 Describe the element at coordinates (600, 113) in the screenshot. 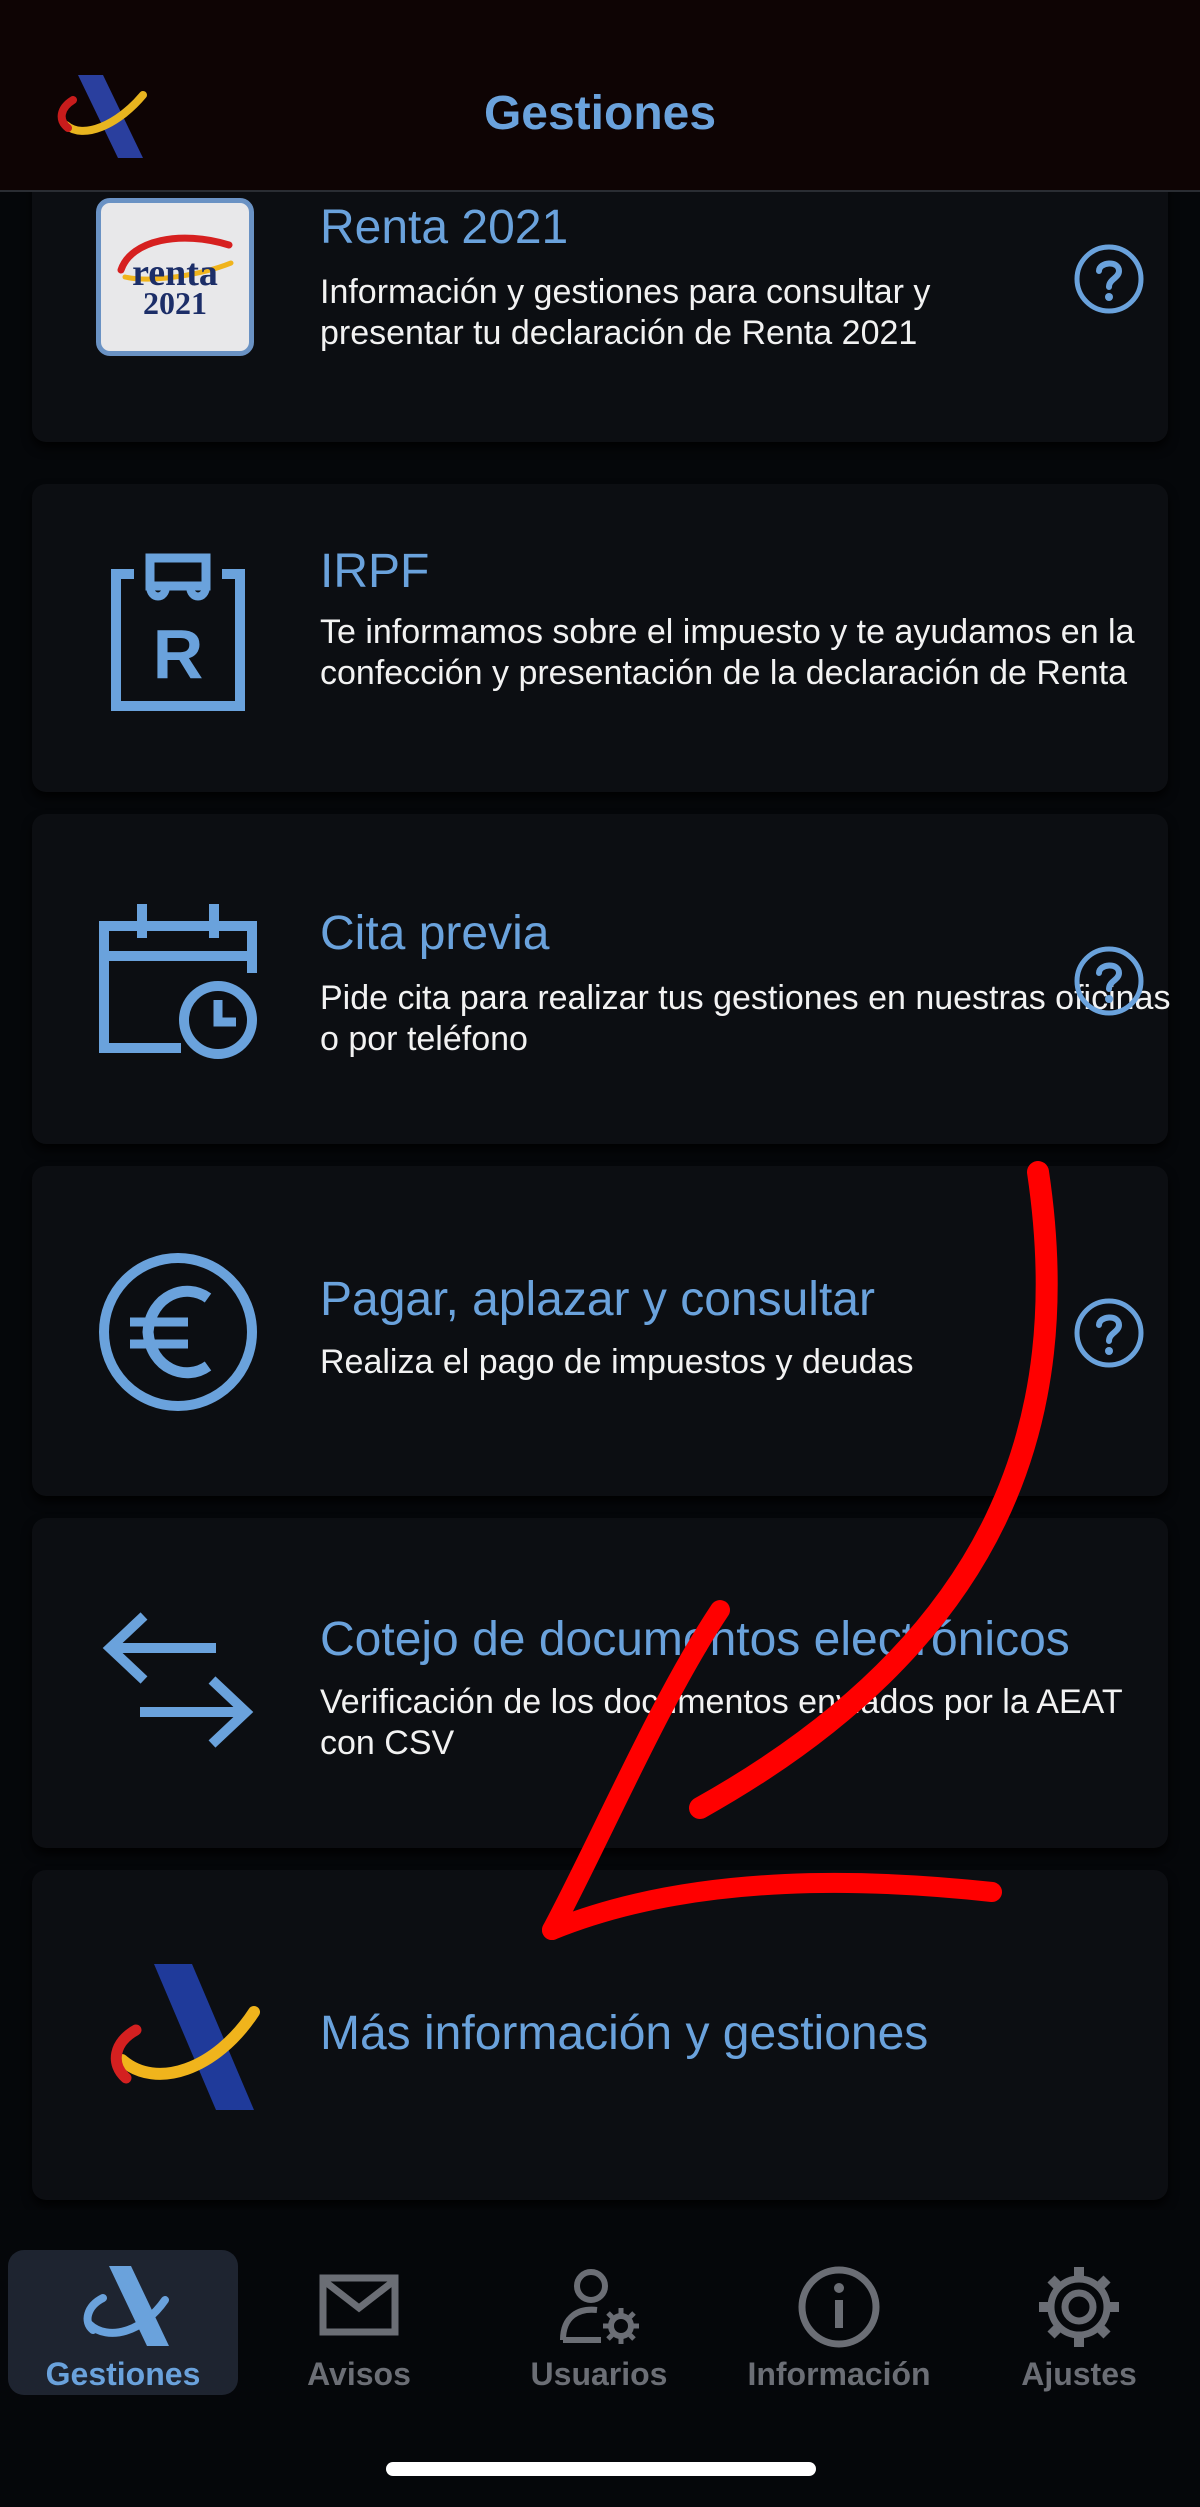

I see `page-title: Gestiones` at that location.